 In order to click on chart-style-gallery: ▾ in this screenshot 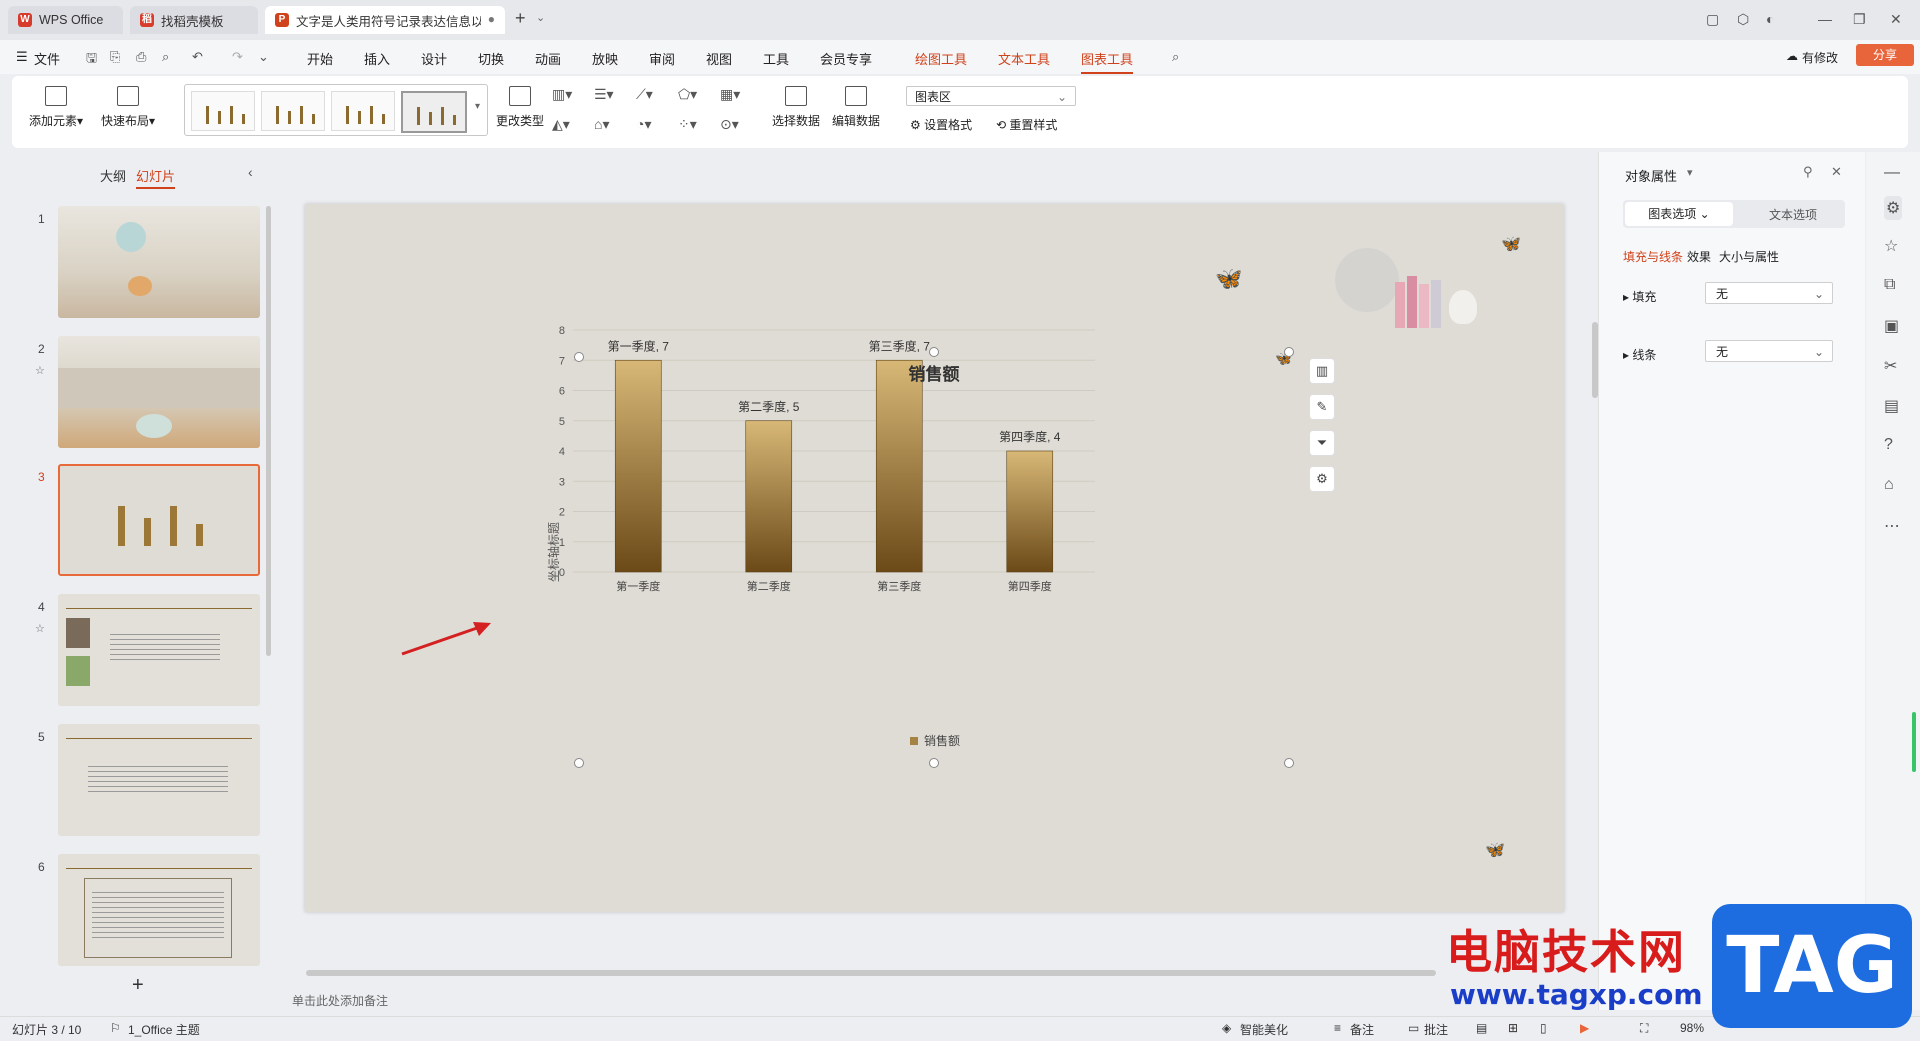, I will do `click(336, 110)`.